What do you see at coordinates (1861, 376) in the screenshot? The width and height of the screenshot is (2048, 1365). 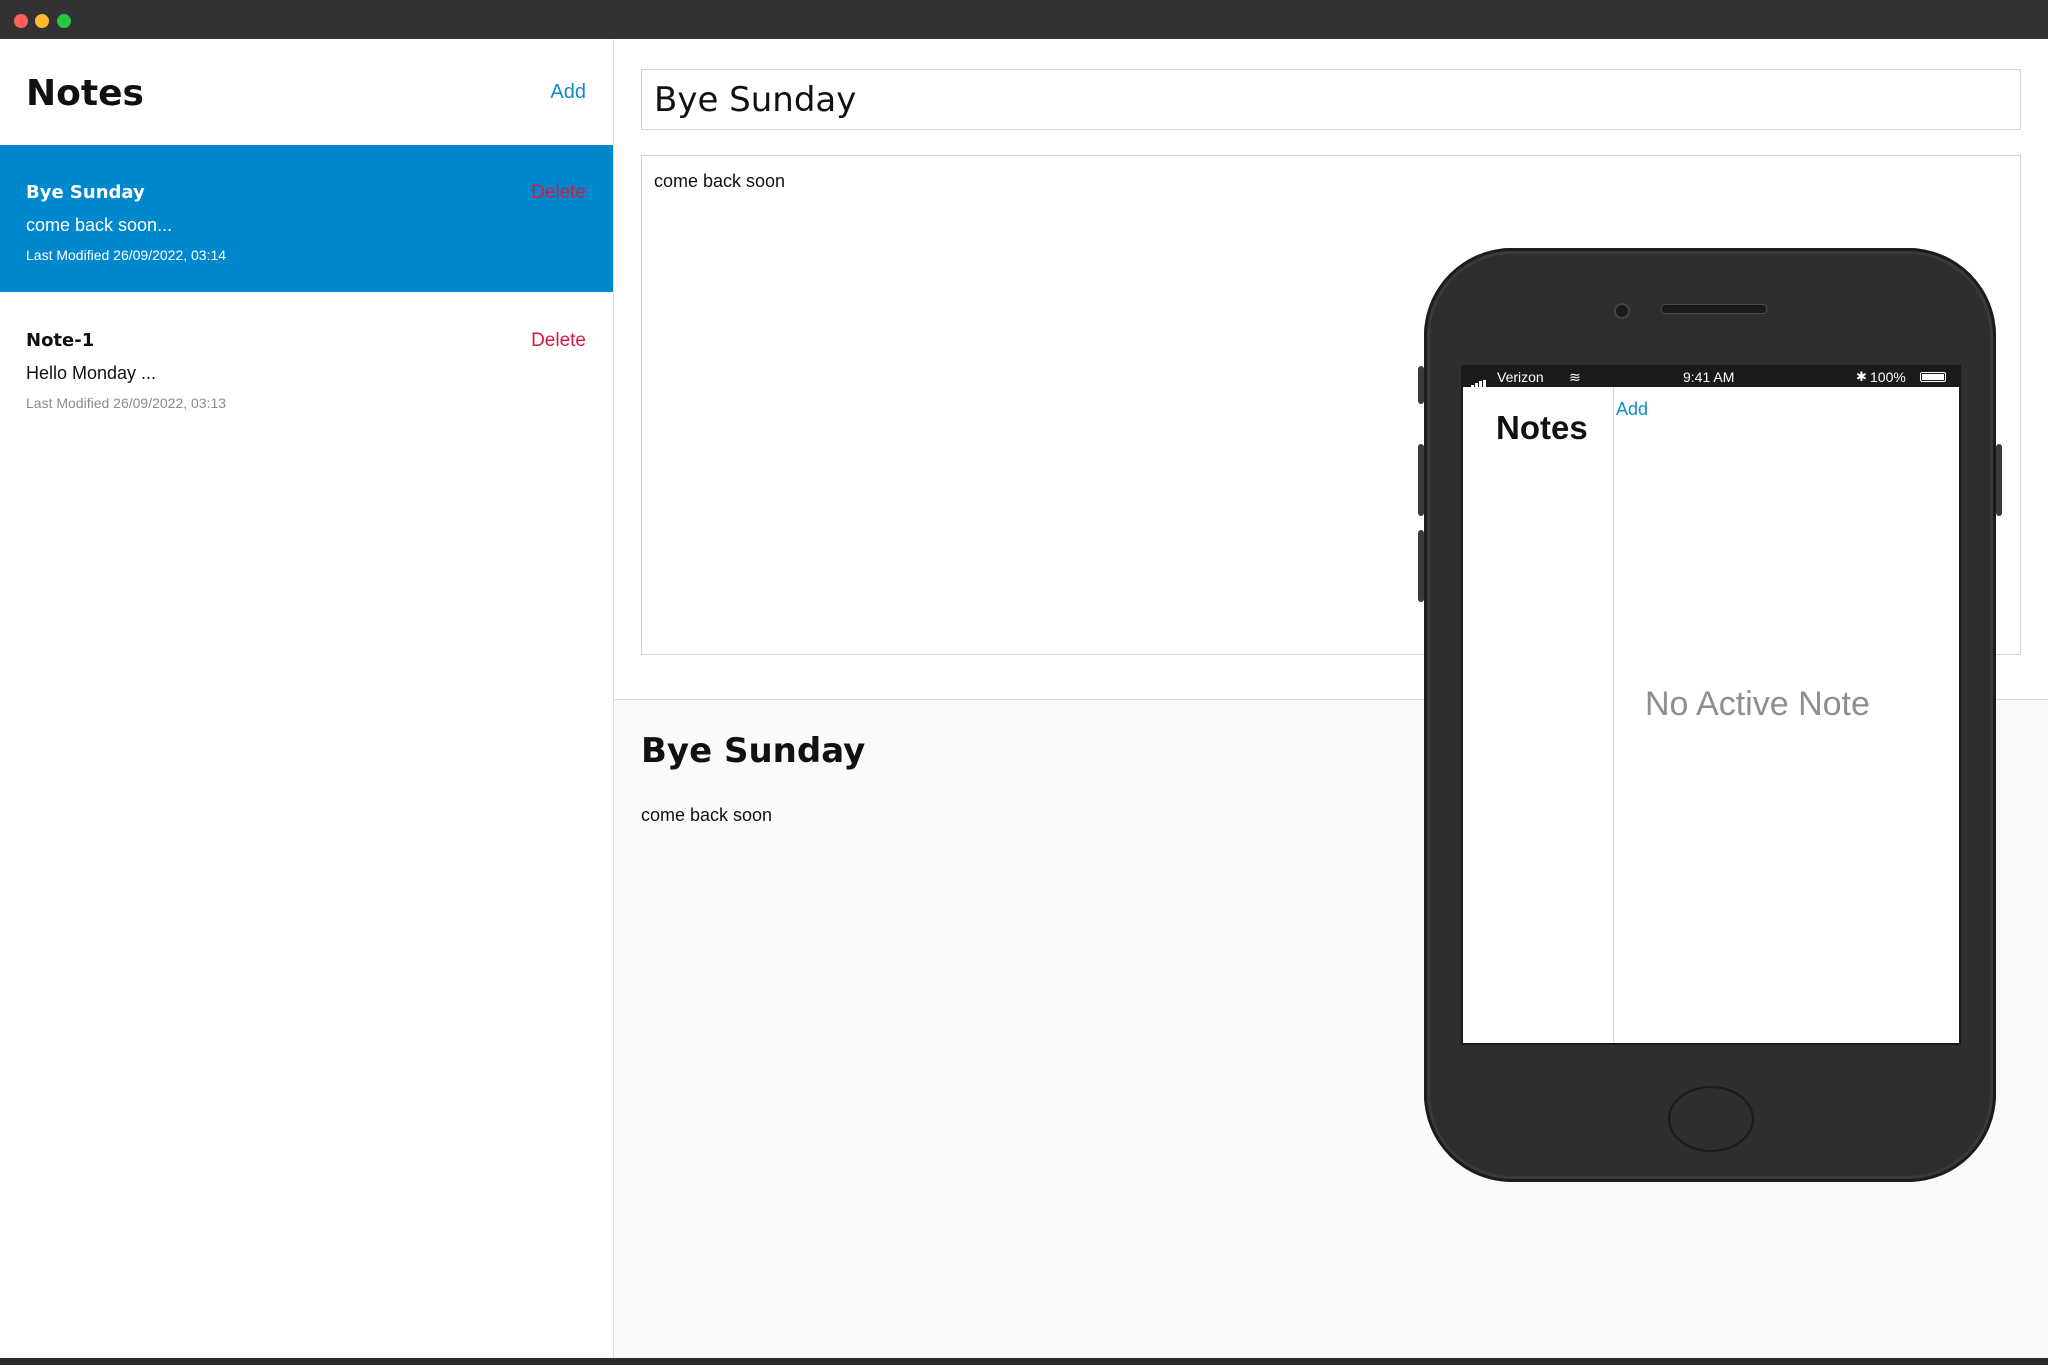 I see `bluetooth-icon: ✱` at bounding box center [1861, 376].